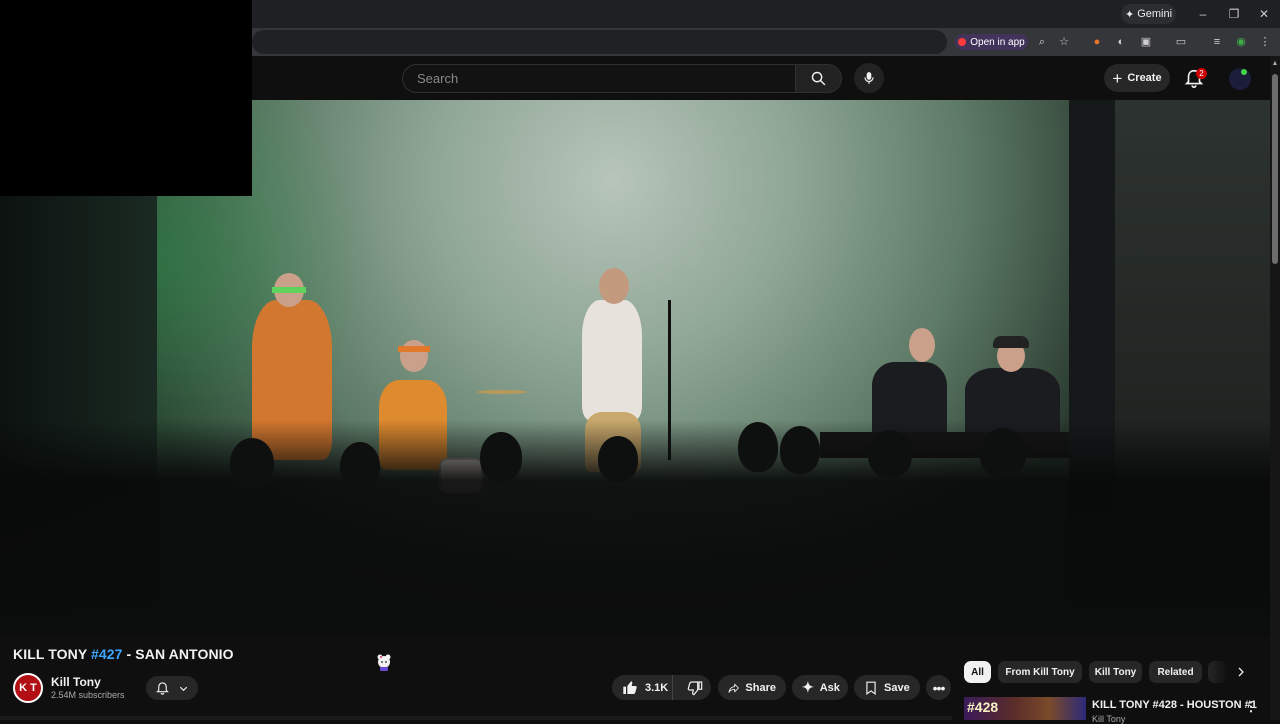 This screenshot has height=724, width=1280. I want to click on video-title-hashtag: #427, so click(107, 654).